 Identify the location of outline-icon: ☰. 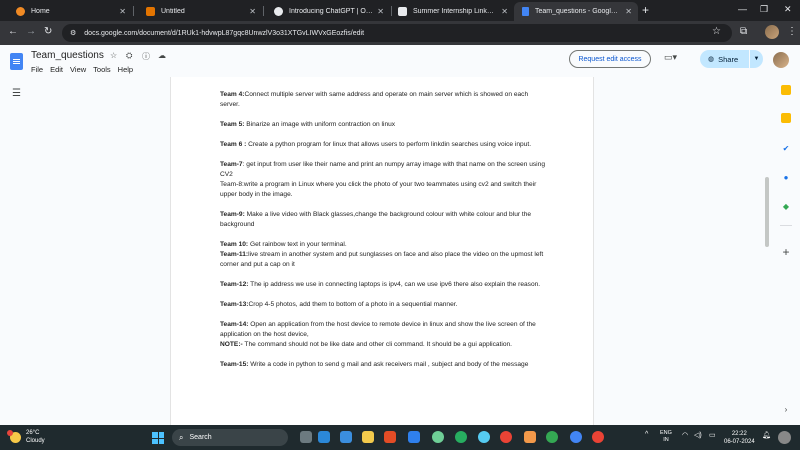
(16, 93).